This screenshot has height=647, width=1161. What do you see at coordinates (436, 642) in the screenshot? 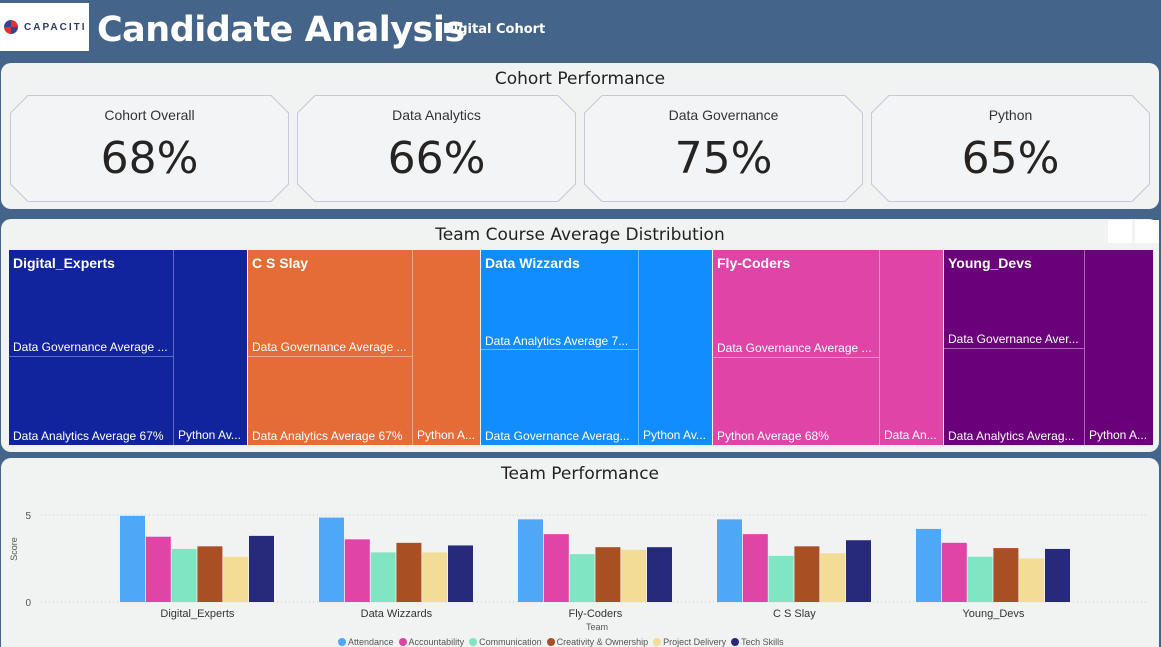
I see `legend-label: Accountability` at bounding box center [436, 642].